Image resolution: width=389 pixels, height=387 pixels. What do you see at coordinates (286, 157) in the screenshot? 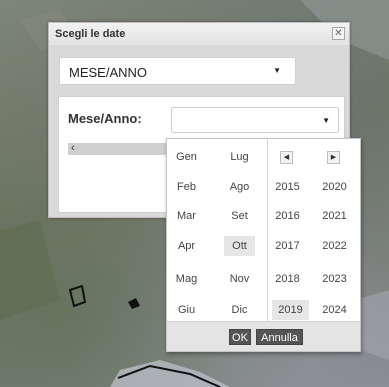
I see `chevron-left-icon: ◀` at bounding box center [286, 157].